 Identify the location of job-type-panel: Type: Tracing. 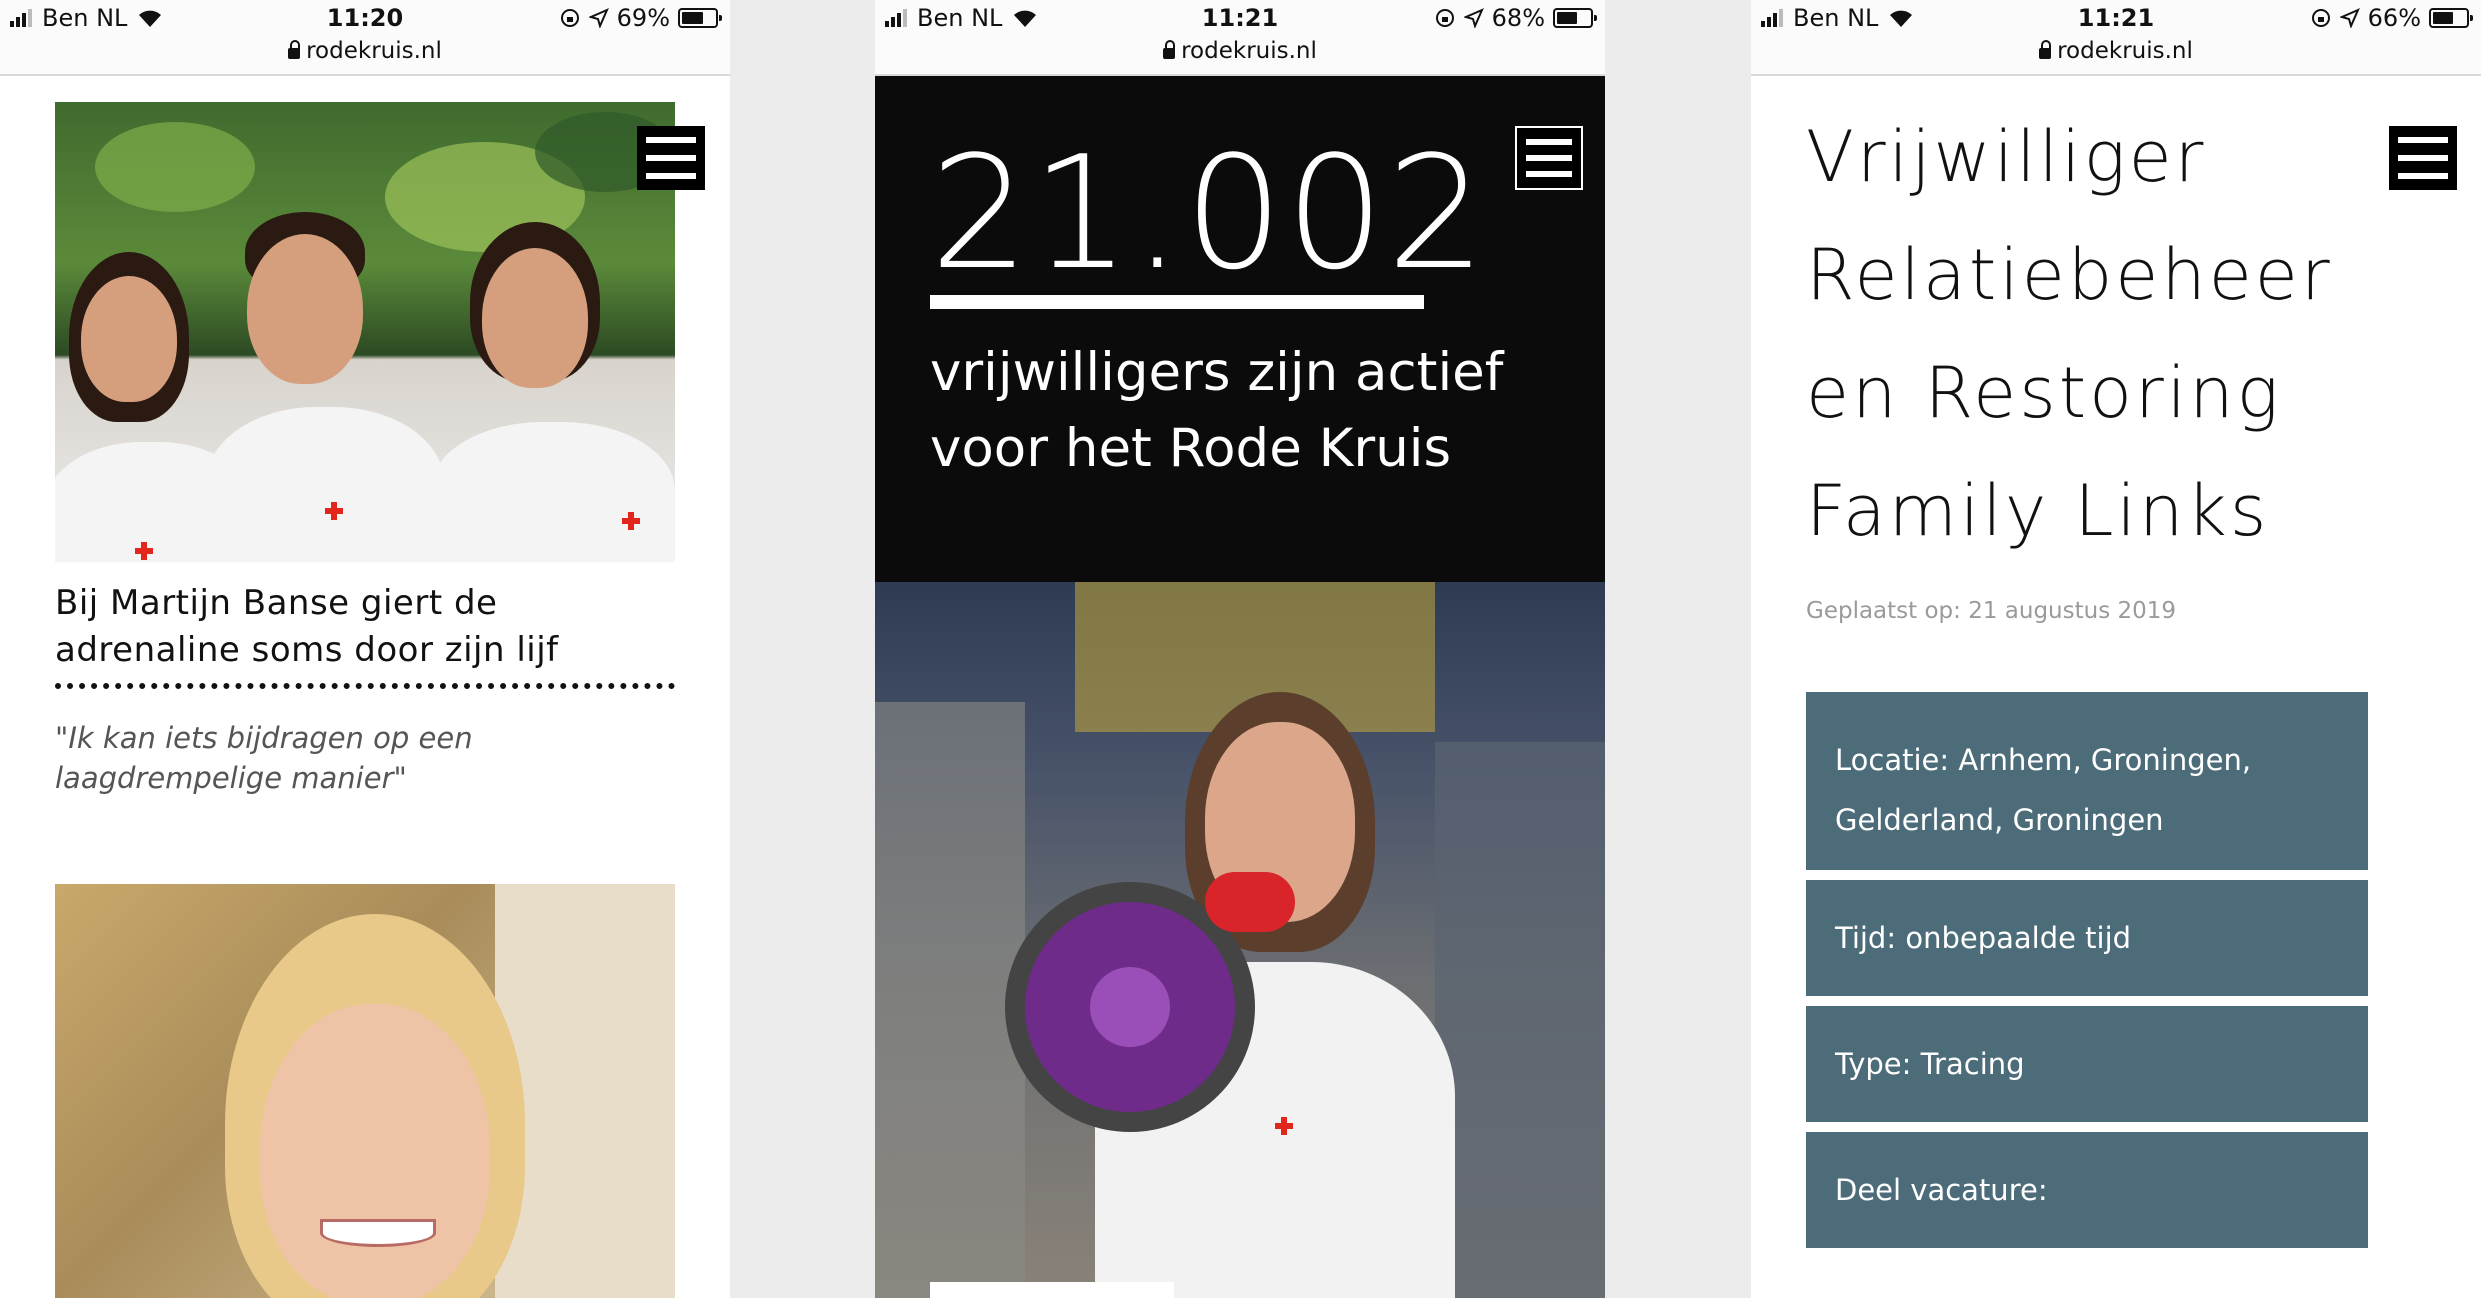
(2087, 1064).